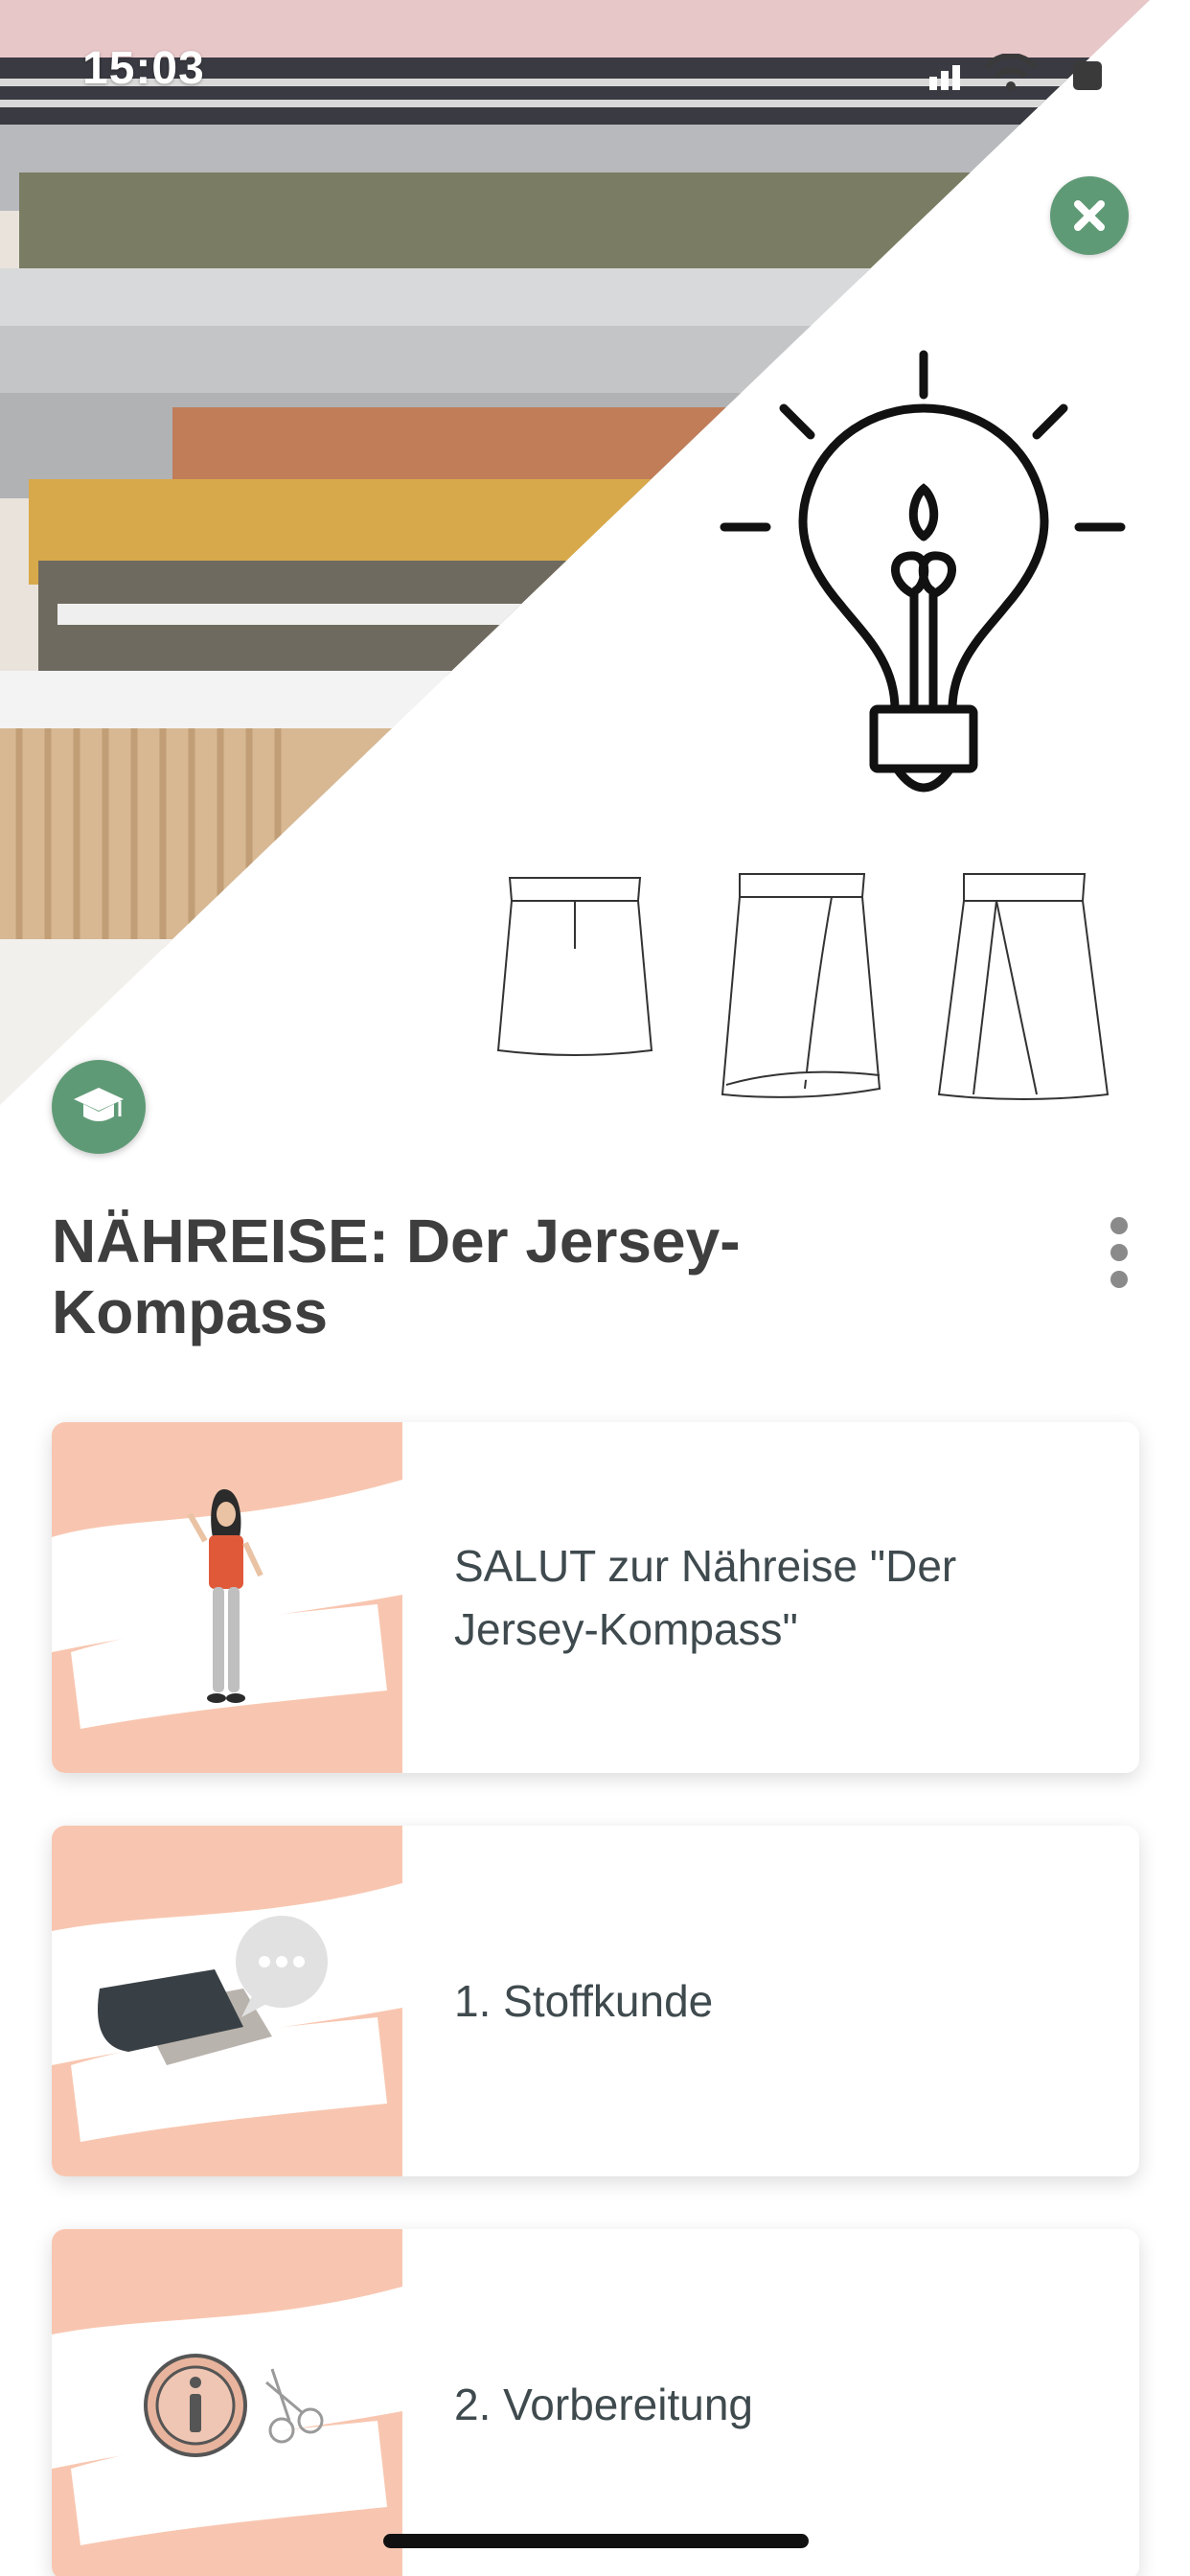 The width and height of the screenshot is (1190, 2576). Describe the element at coordinates (1015, 72) in the screenshot. I see `status-icons` at that location.